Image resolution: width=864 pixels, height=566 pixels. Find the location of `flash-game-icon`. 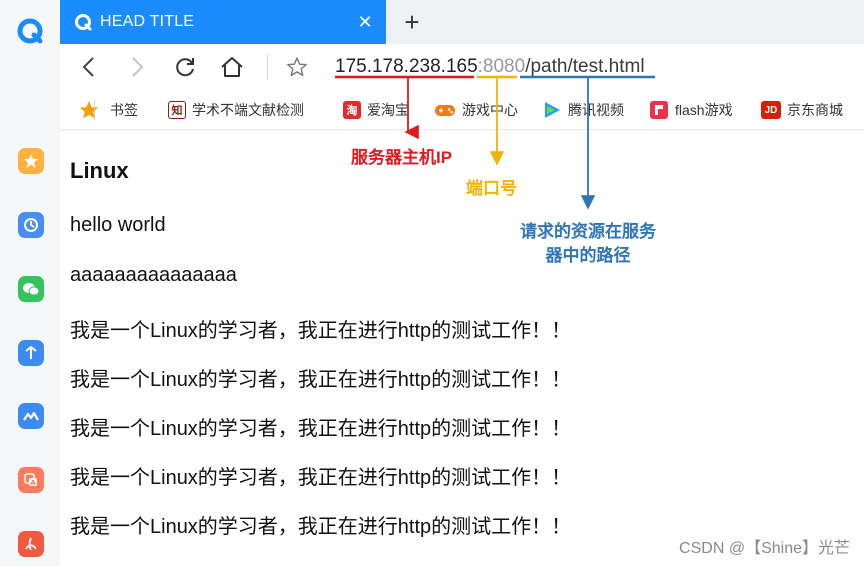

flash-game-icon is located at coordinates (659, 110).